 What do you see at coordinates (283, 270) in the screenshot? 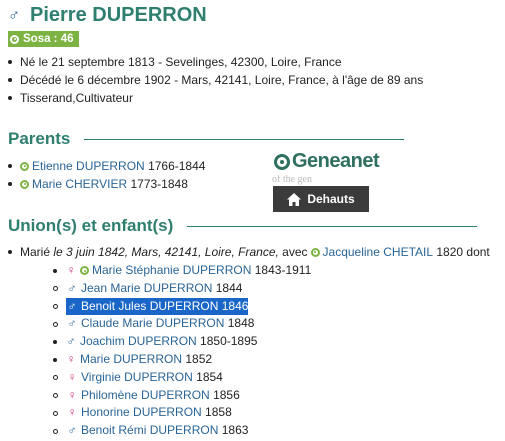
I see `child-dates: 1843-1911` at bounding box center [283, 270].